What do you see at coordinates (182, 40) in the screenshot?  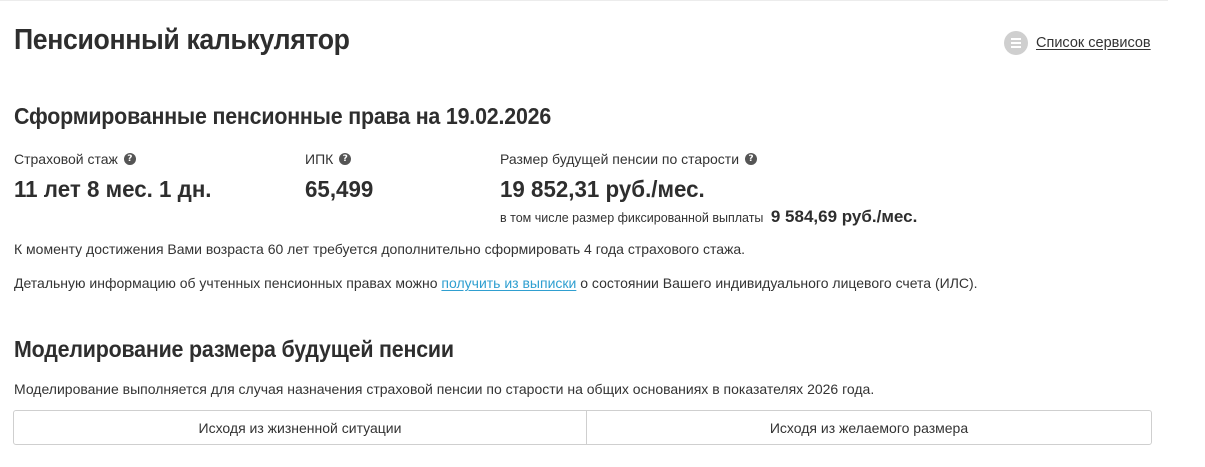 I see `page-title: Пенсионный калькулятор` at bounding box center [182, 40].